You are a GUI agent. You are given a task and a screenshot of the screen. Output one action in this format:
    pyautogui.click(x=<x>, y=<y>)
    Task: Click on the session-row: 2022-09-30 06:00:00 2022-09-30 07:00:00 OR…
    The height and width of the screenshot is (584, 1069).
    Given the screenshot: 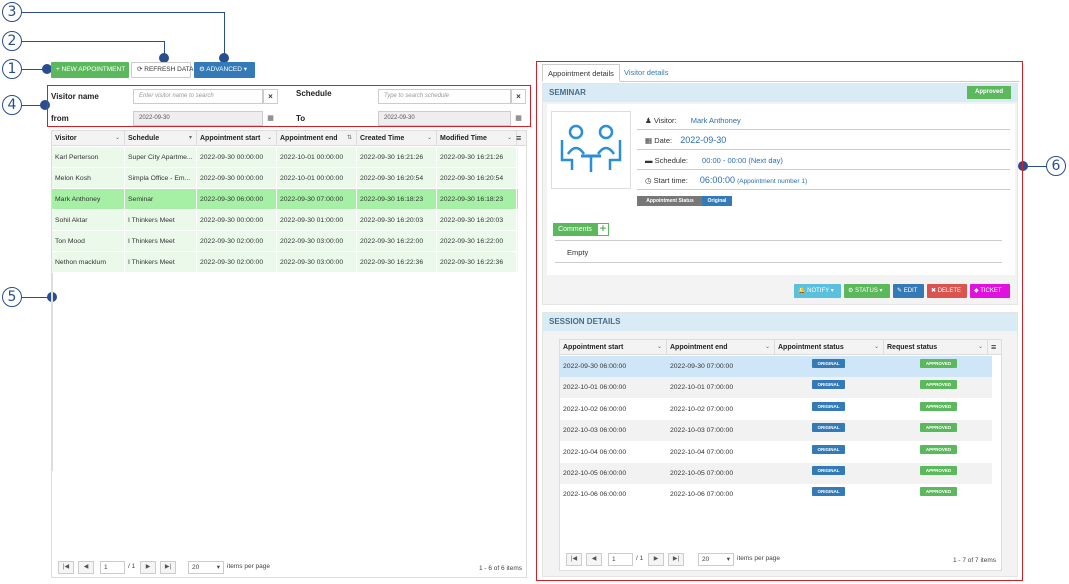 What is the action you would take?
    pyautogui.click(x=776, y=366)
    